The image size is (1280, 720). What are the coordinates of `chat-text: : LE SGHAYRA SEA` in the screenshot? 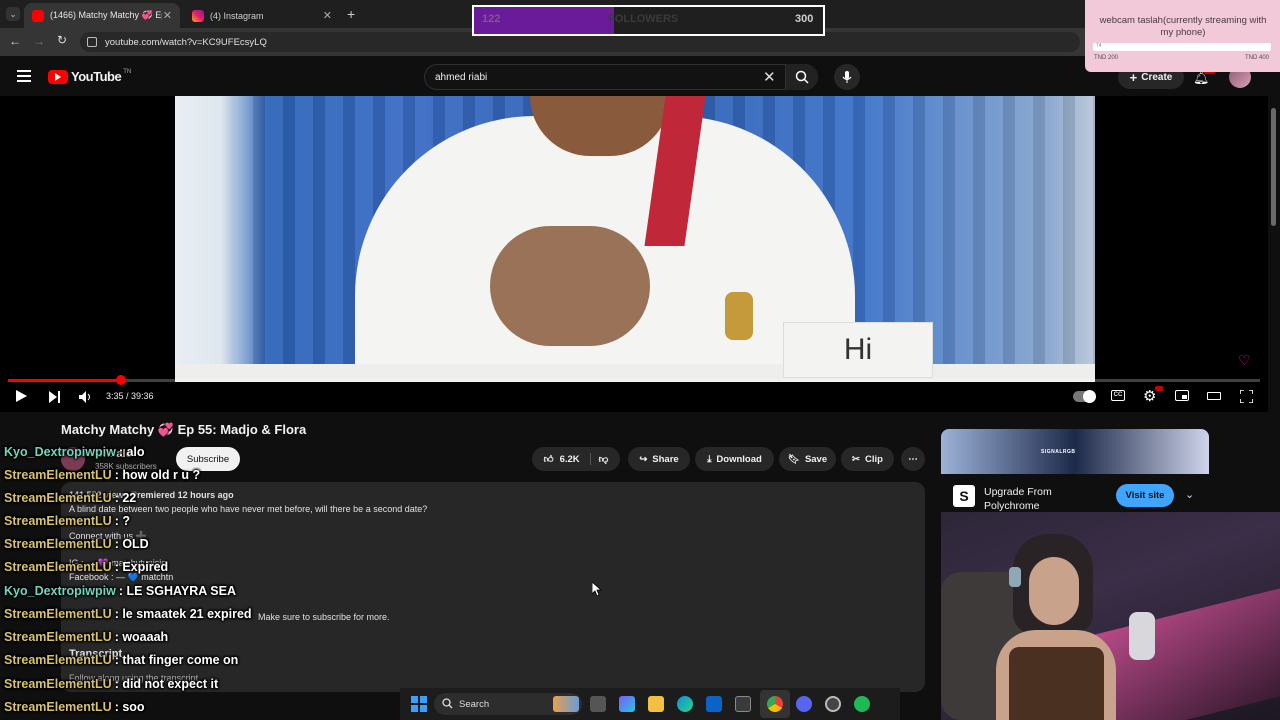 It's located at (177, 591).